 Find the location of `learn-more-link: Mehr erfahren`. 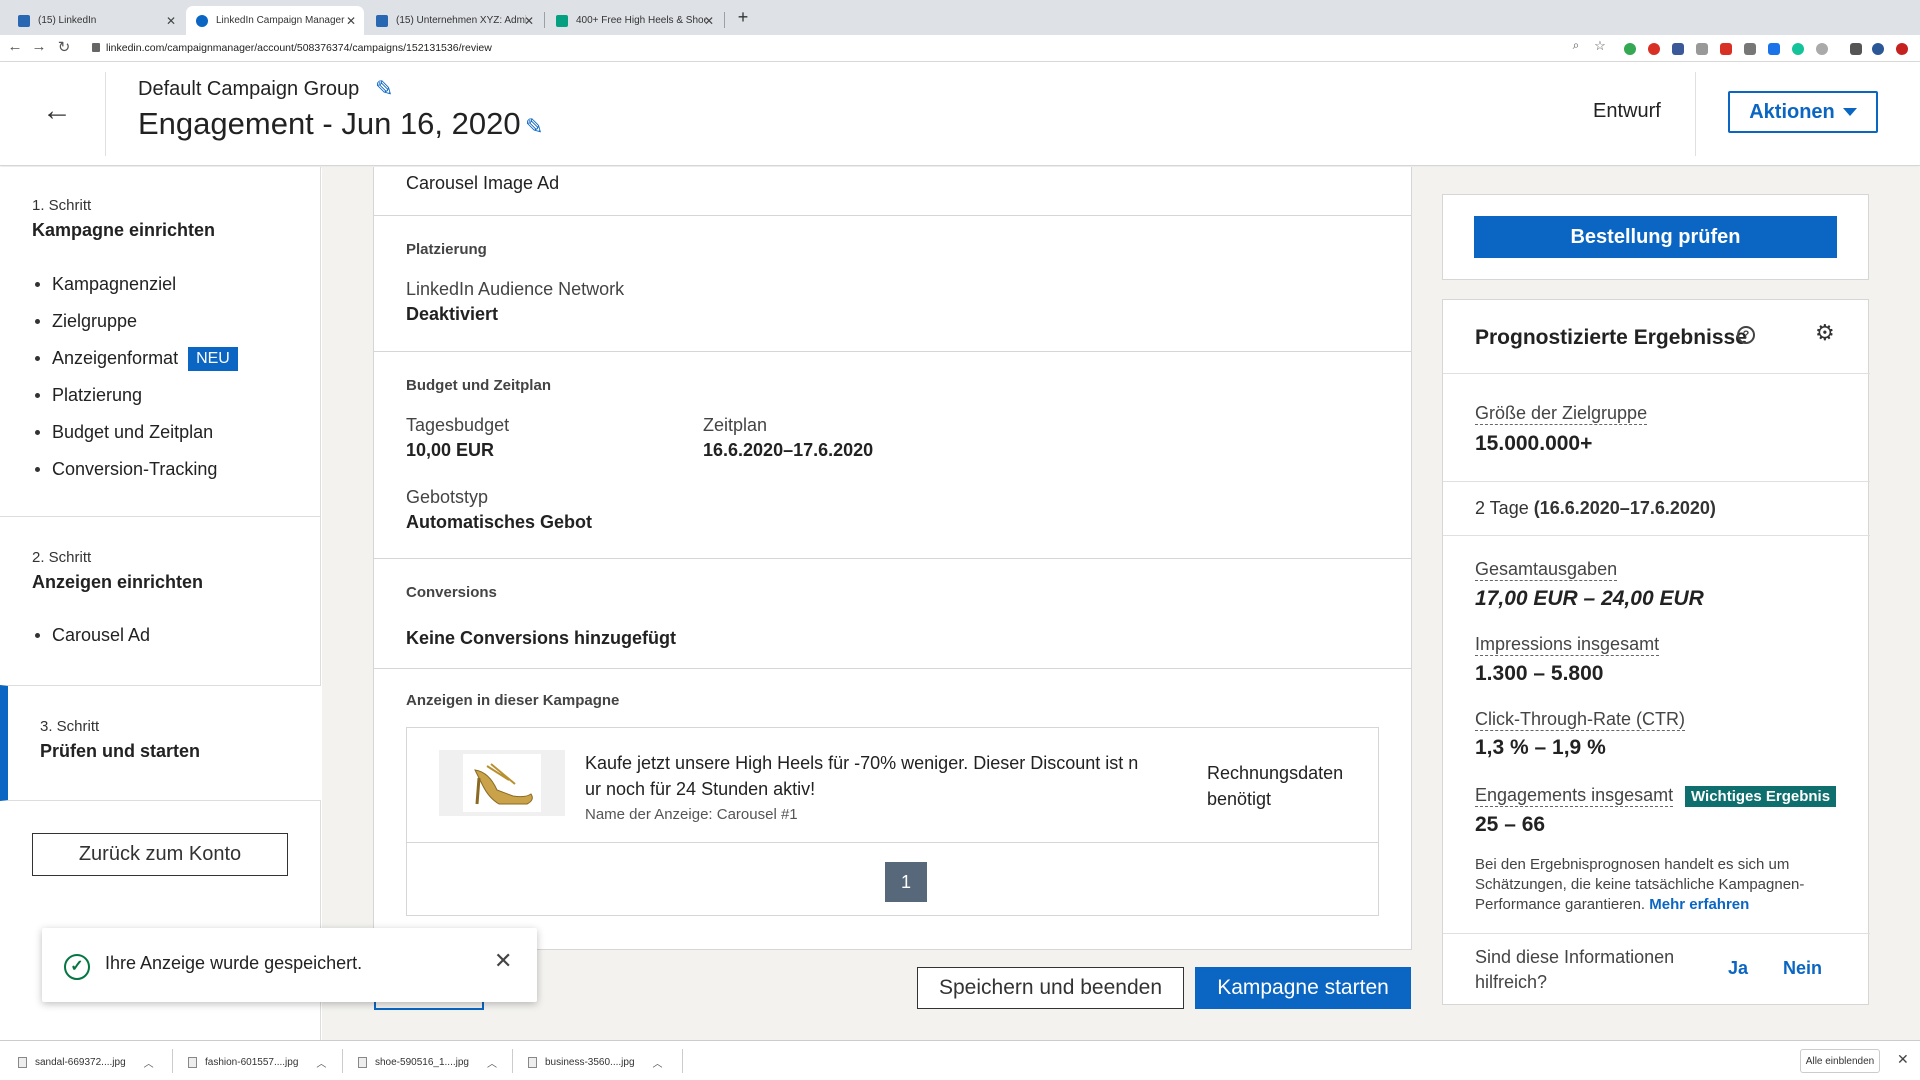

learn-more-link: Mehr erfahren is located at coordinates (1699, 904).